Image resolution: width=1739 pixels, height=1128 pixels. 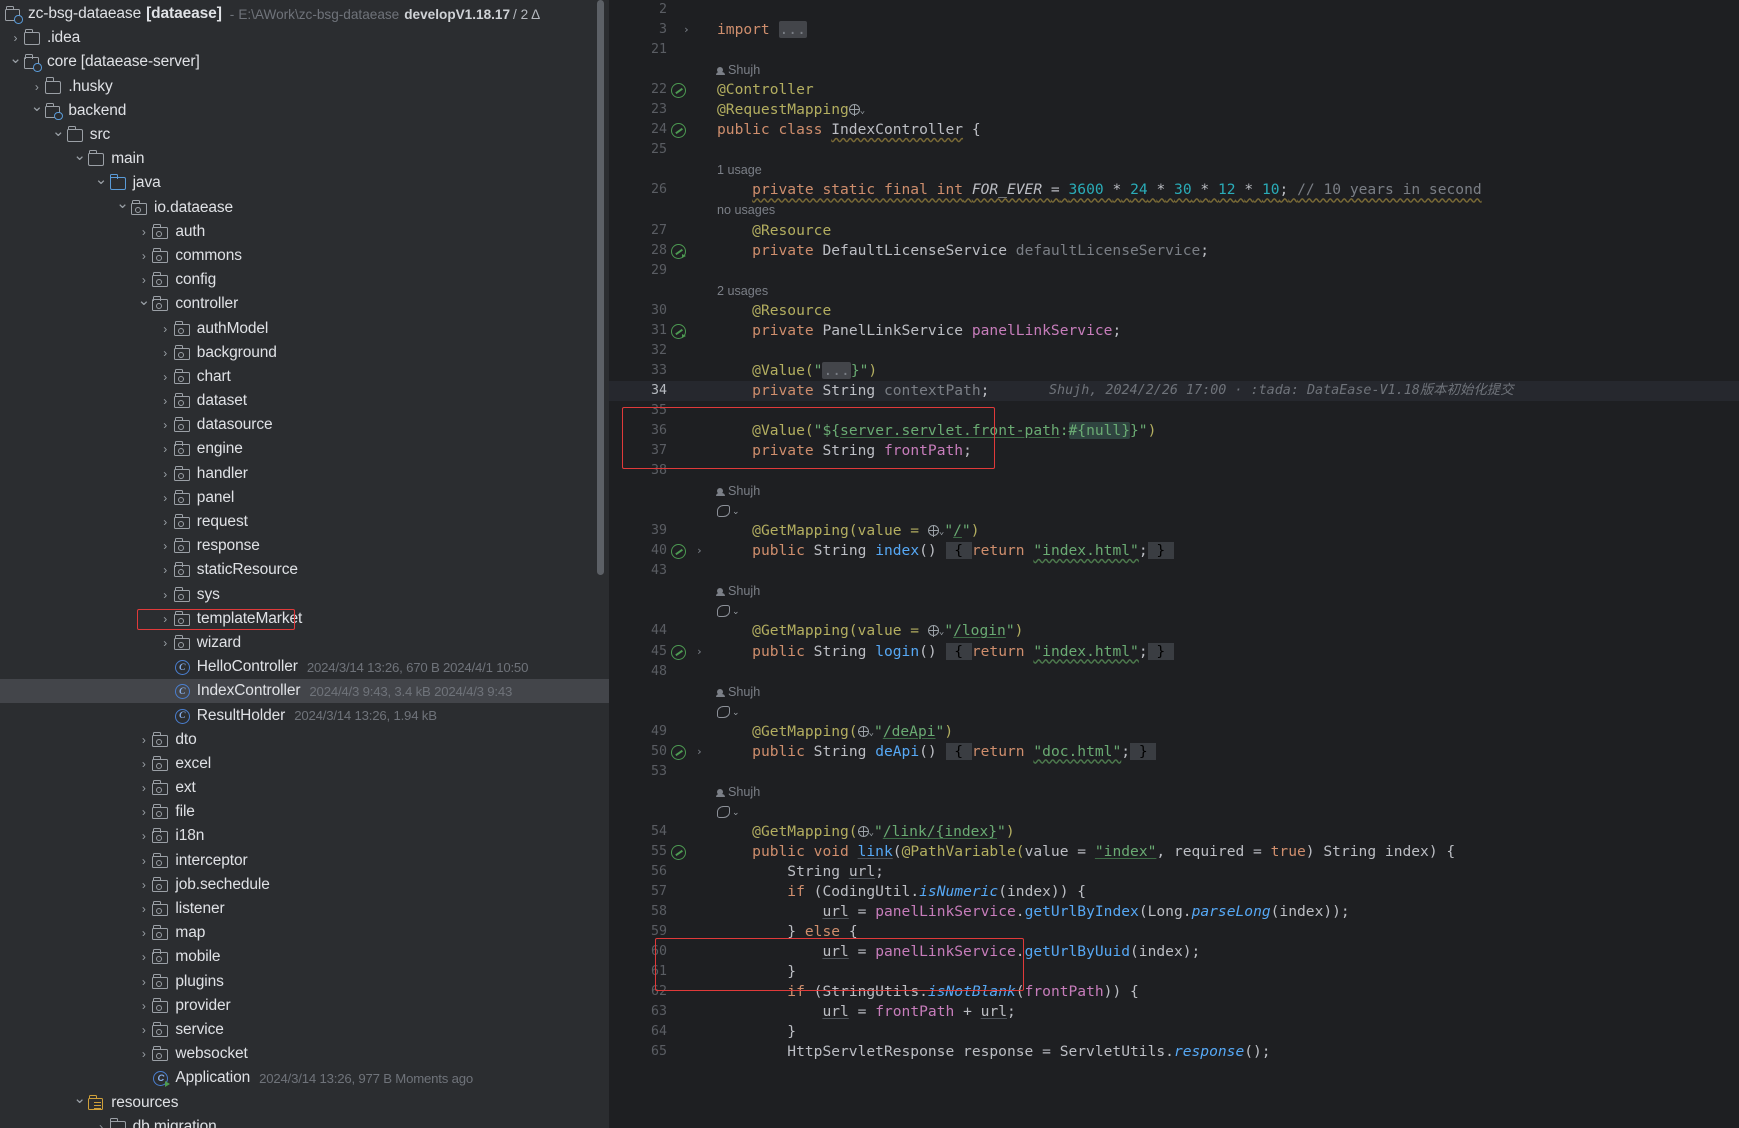 What do you see at coordinates (304, 861) in the screenshot?
I see `tree-row-interceptor: › interceptor` at bounding box center [304, 861].